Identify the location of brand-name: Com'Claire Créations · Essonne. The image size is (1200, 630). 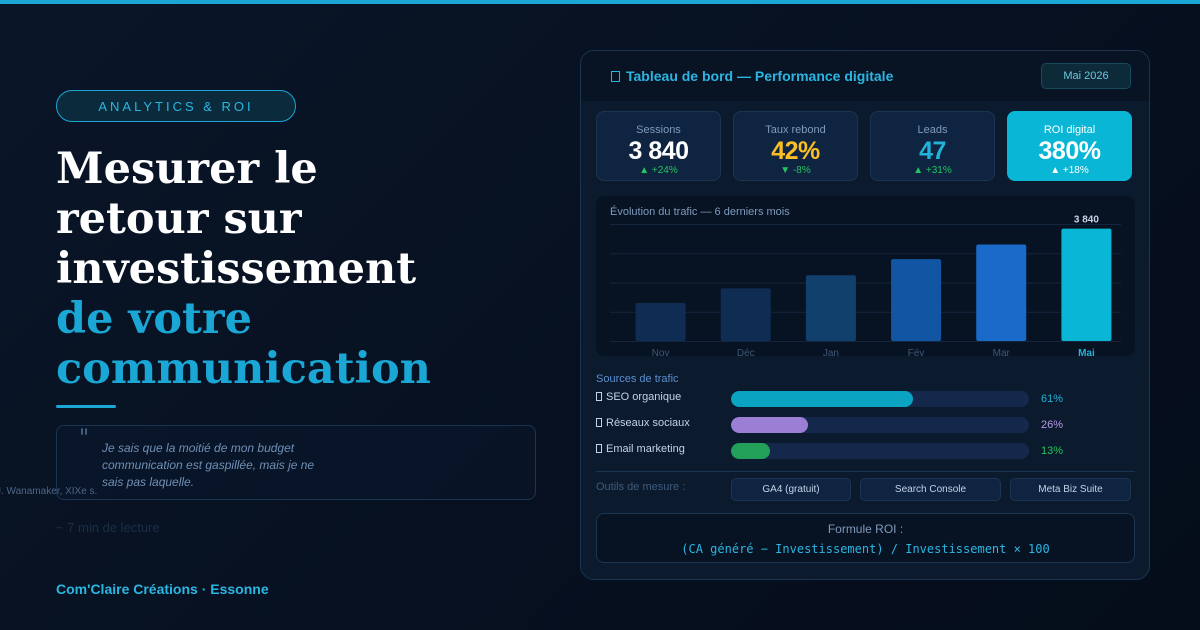
(162, 589).